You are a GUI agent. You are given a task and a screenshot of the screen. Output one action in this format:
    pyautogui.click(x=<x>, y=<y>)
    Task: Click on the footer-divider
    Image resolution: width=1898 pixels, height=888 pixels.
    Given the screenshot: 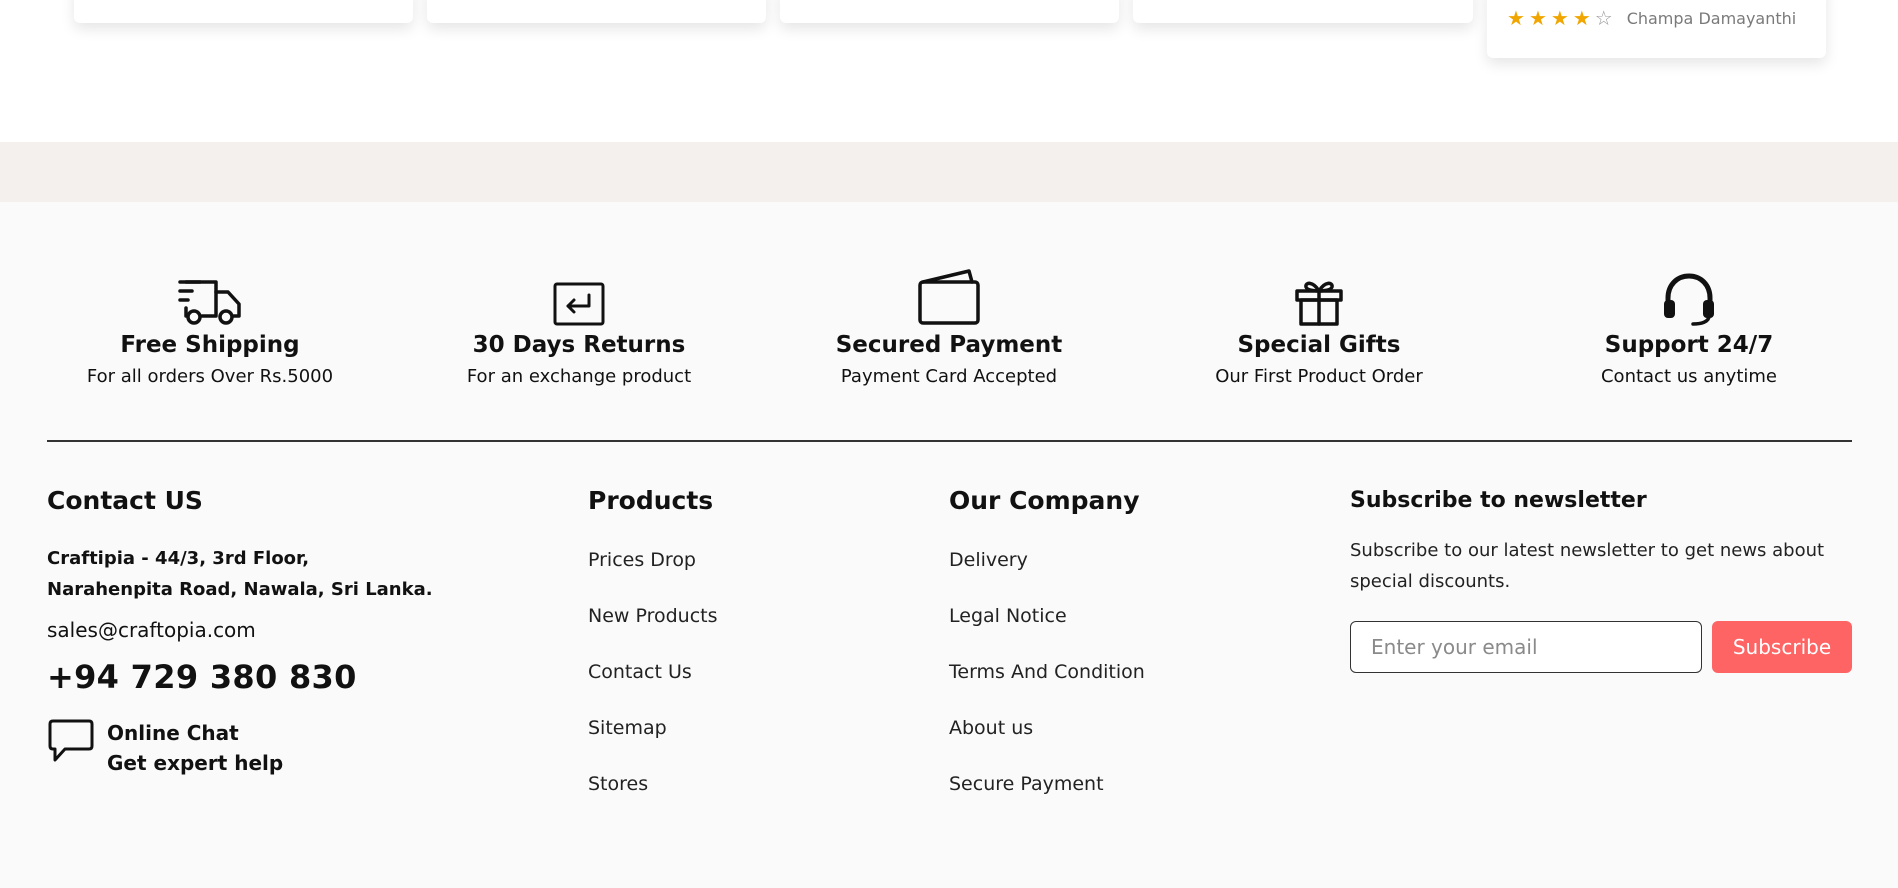 What is the action you would take?
    pyautogui.click(x=949, y=441)
    